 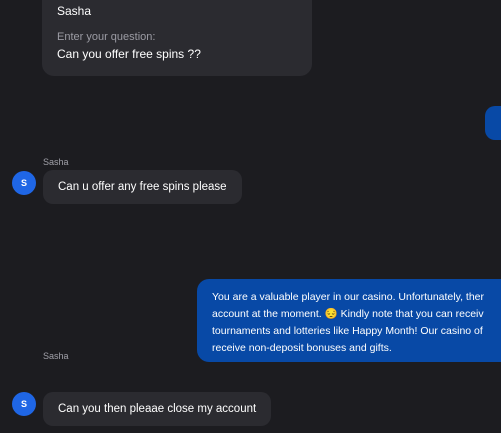 I want to click on form-question-value: Can you offer free spins ??, so click(x=129, y=54).